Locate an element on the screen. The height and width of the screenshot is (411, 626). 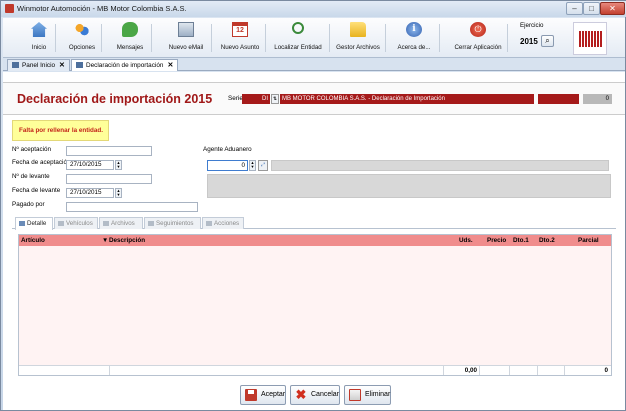
col-articulo: Artículo is located at coordinates (33, 240).